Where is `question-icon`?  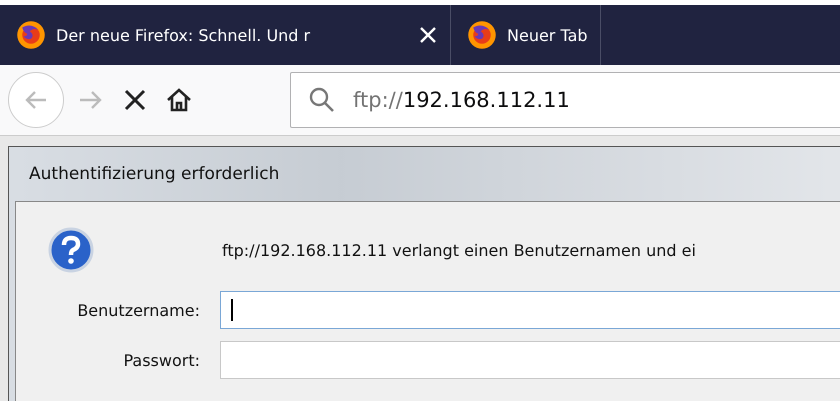
question-icon is located at coordinates (71, 250).